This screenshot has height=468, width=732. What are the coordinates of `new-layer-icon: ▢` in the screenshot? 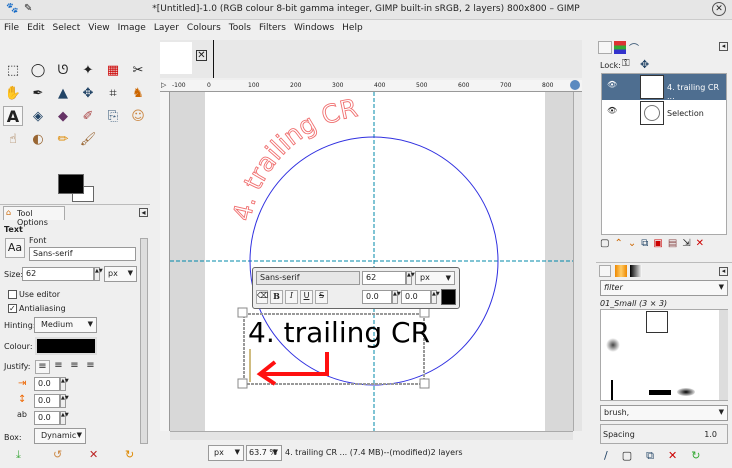 It's located at (607, 243).